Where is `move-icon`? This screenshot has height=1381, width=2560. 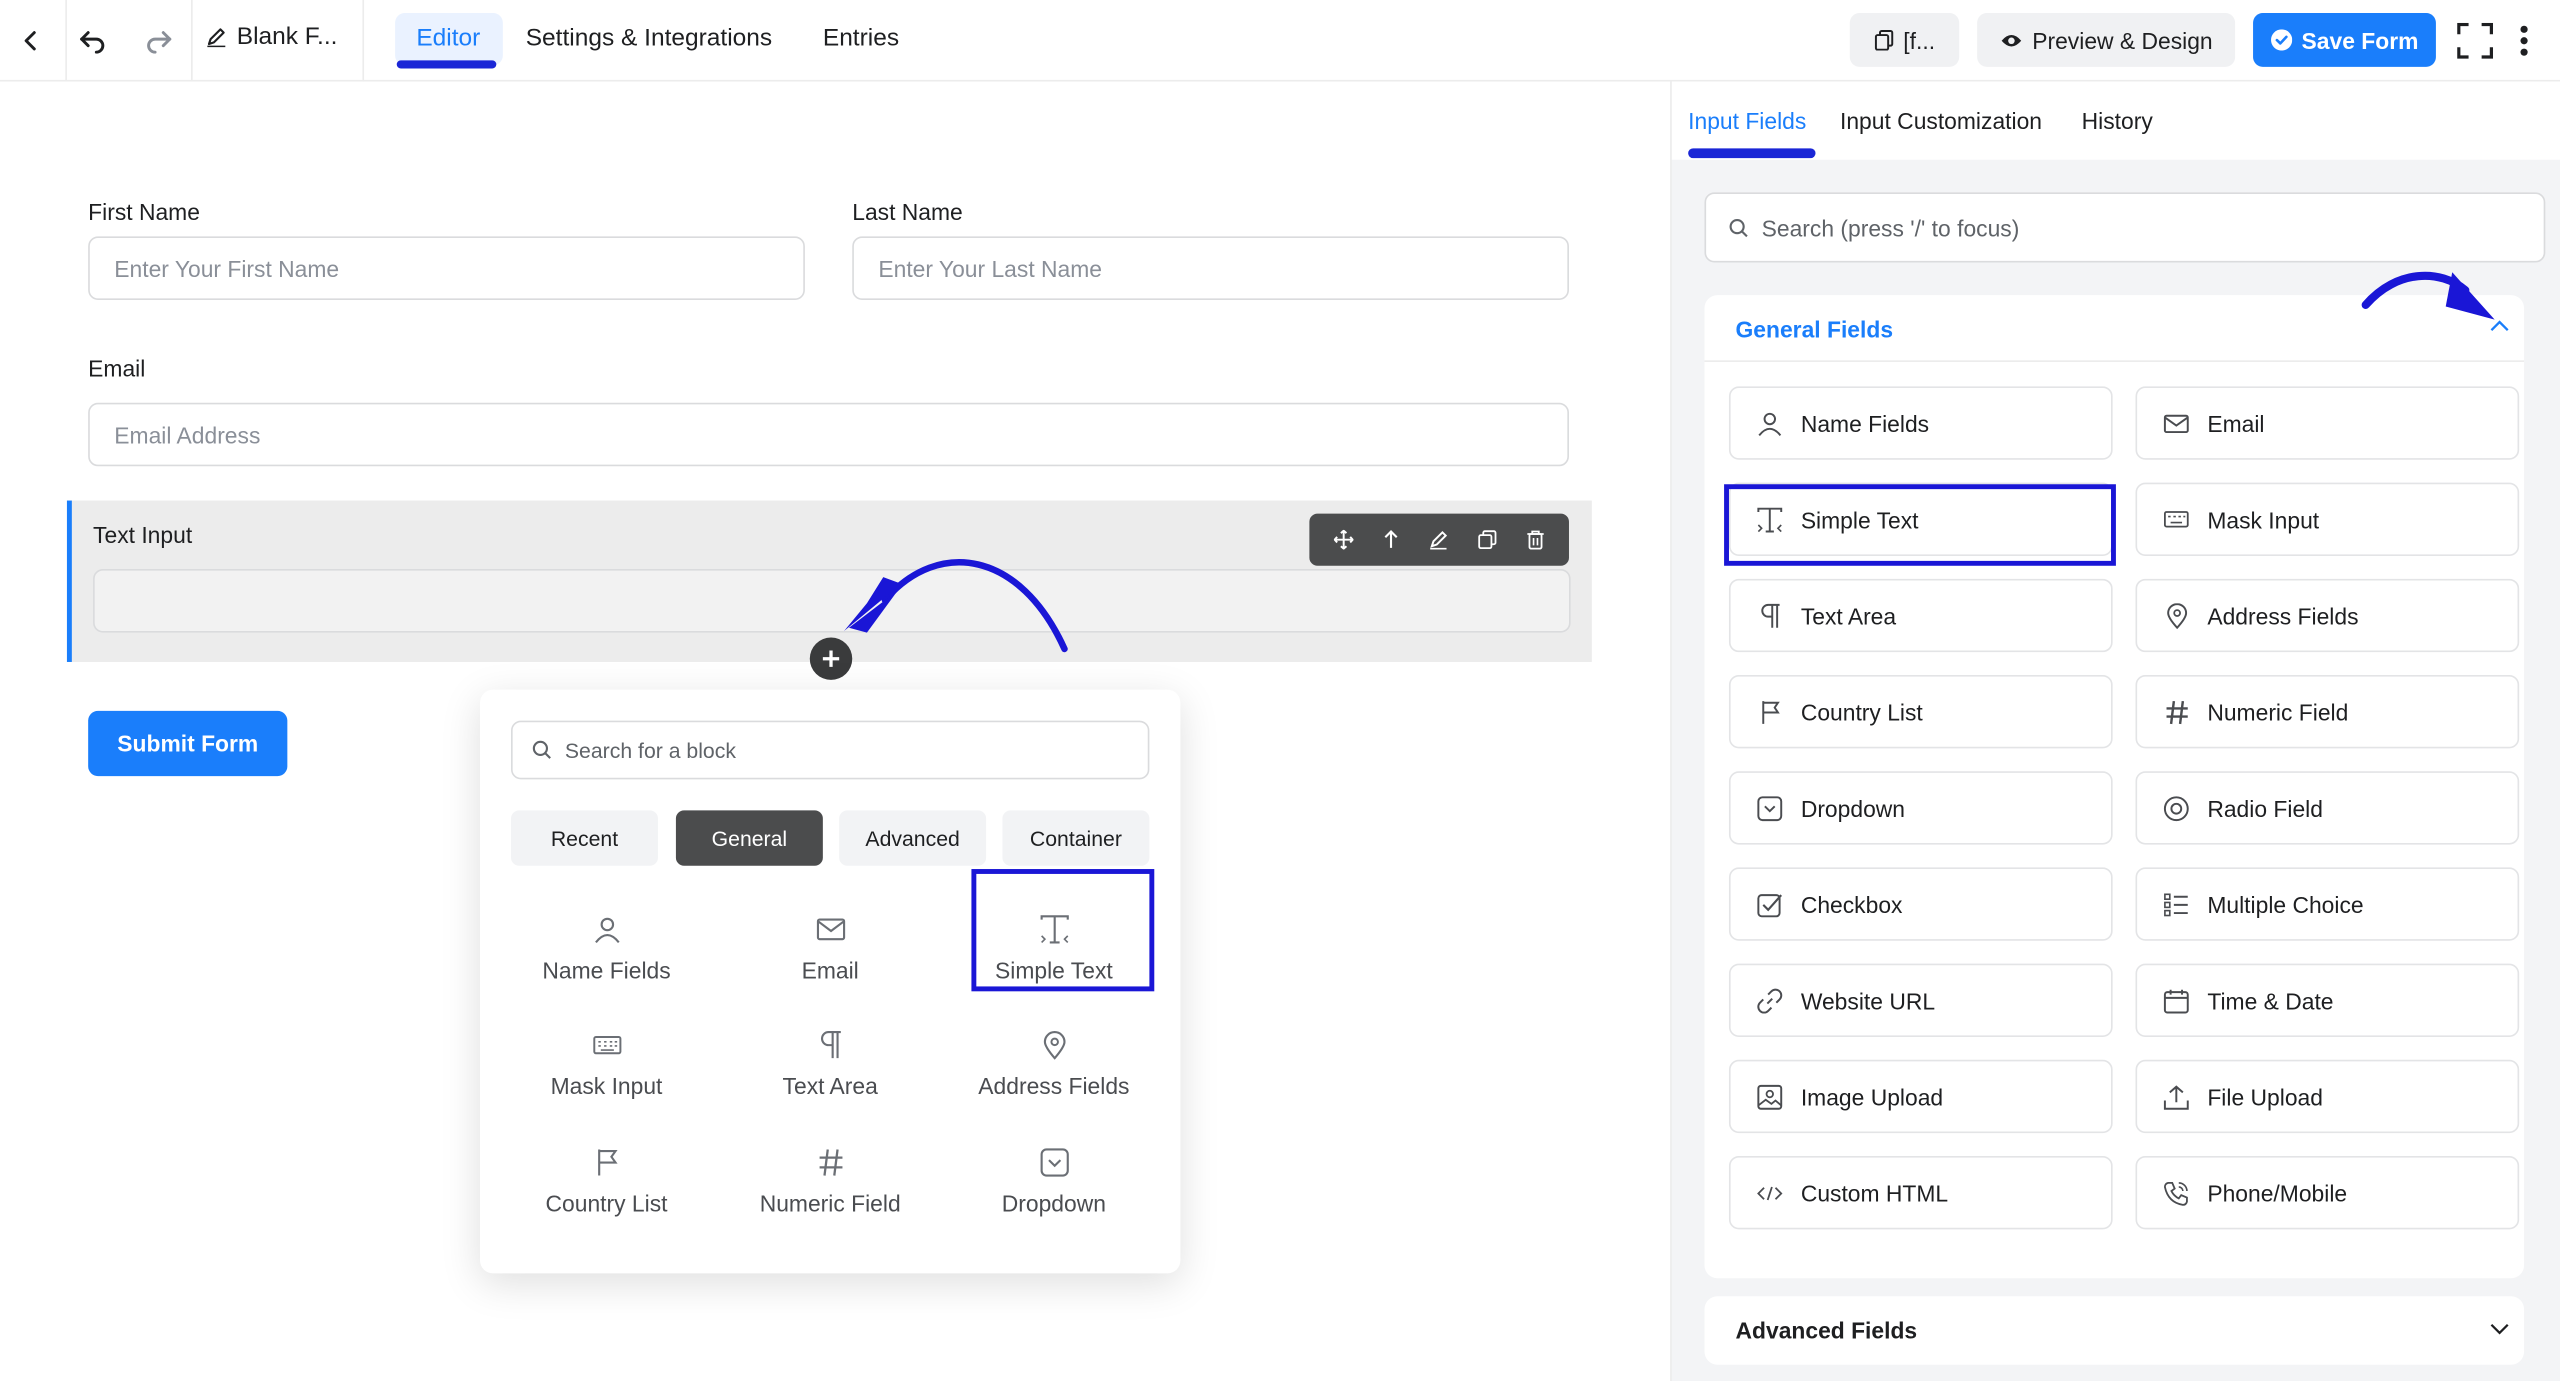 move-icon is located at coordinates (1343, 540).